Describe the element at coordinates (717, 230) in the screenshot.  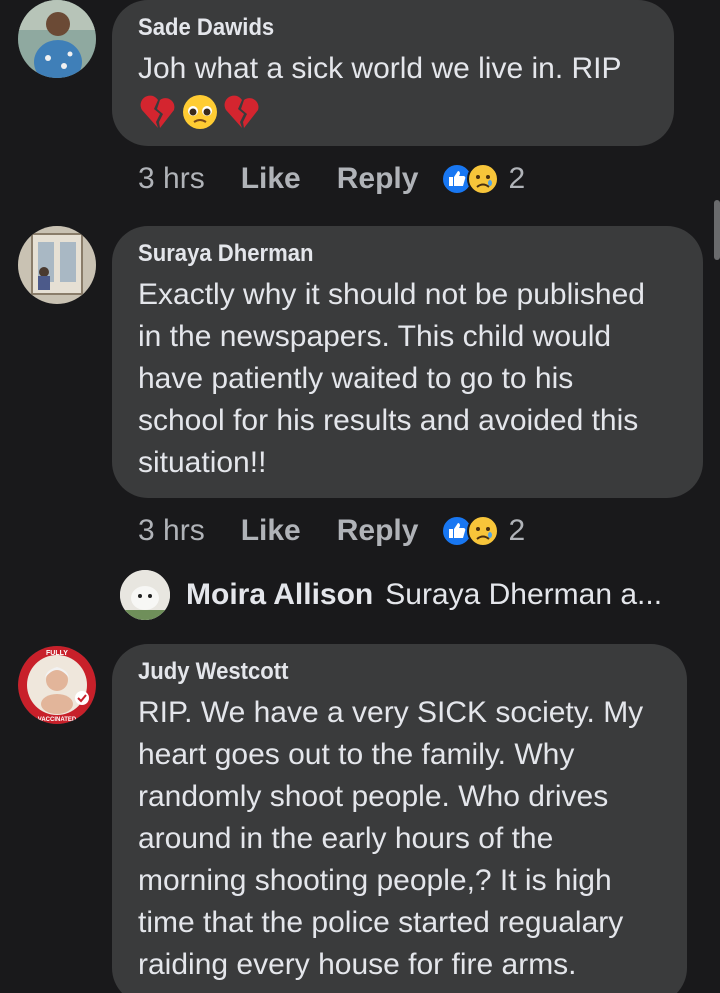
I see `scrollbar` at that location.